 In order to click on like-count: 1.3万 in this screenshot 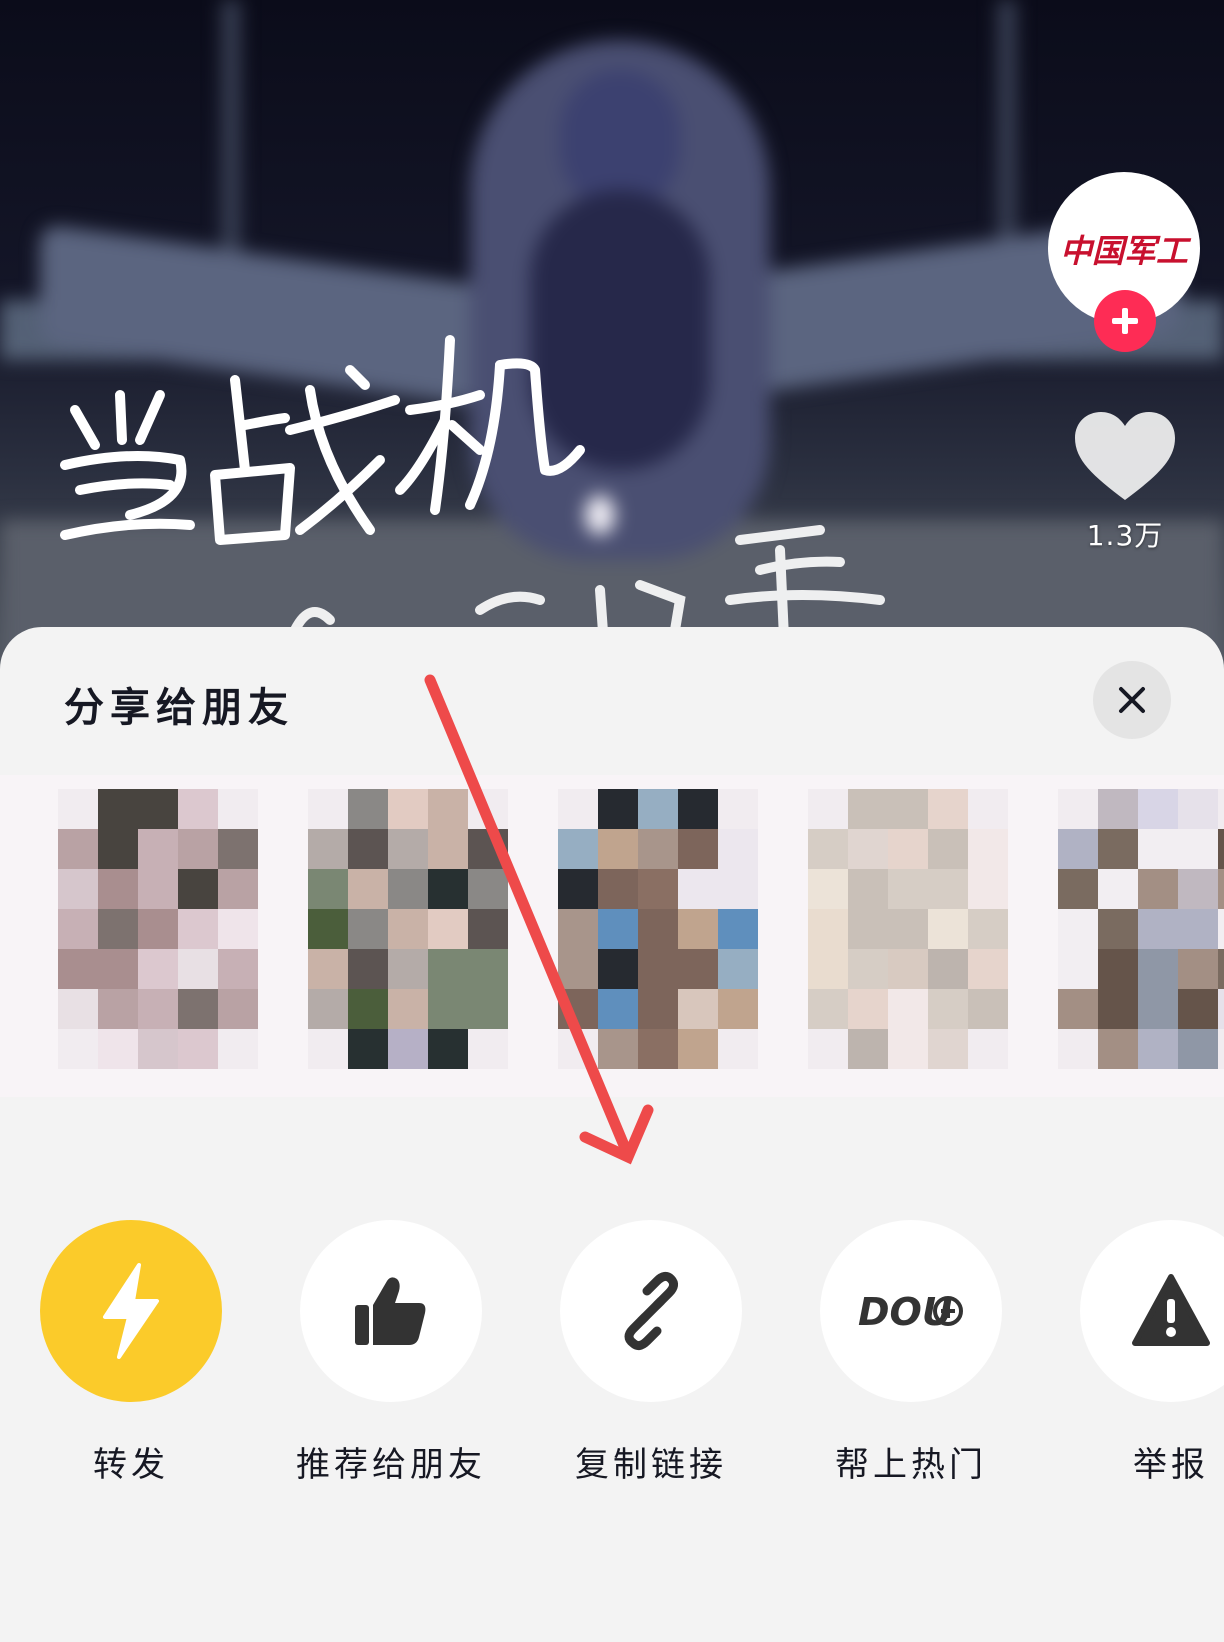, I will do `click(1125, 535)`.